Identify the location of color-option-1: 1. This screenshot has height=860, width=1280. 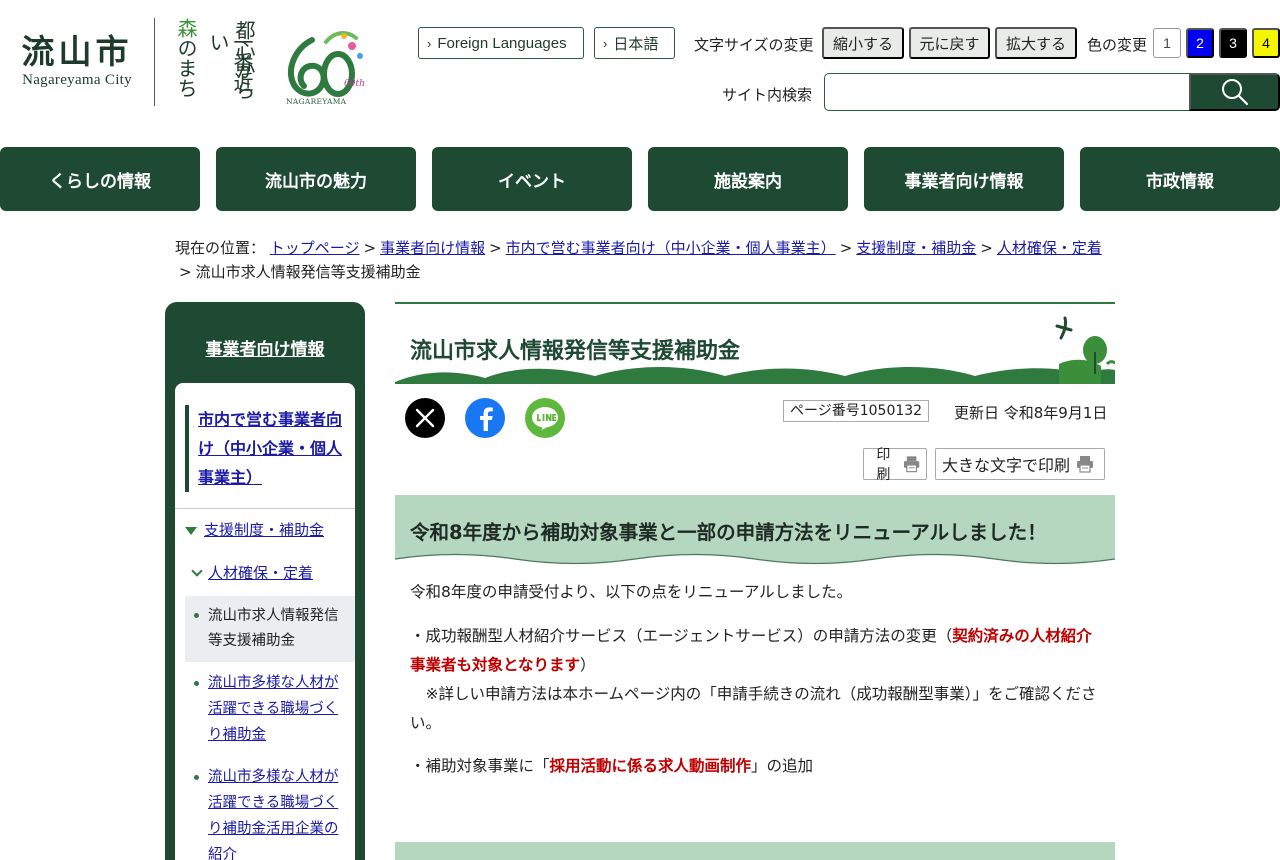
(1167, 43).